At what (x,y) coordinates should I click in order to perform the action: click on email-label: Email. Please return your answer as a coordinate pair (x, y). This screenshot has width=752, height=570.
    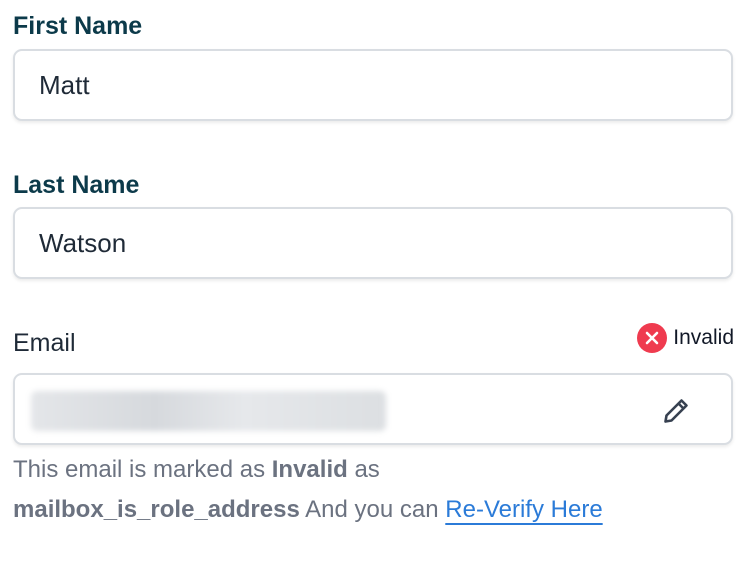
    Looking at the image, I should click on (44, 343).